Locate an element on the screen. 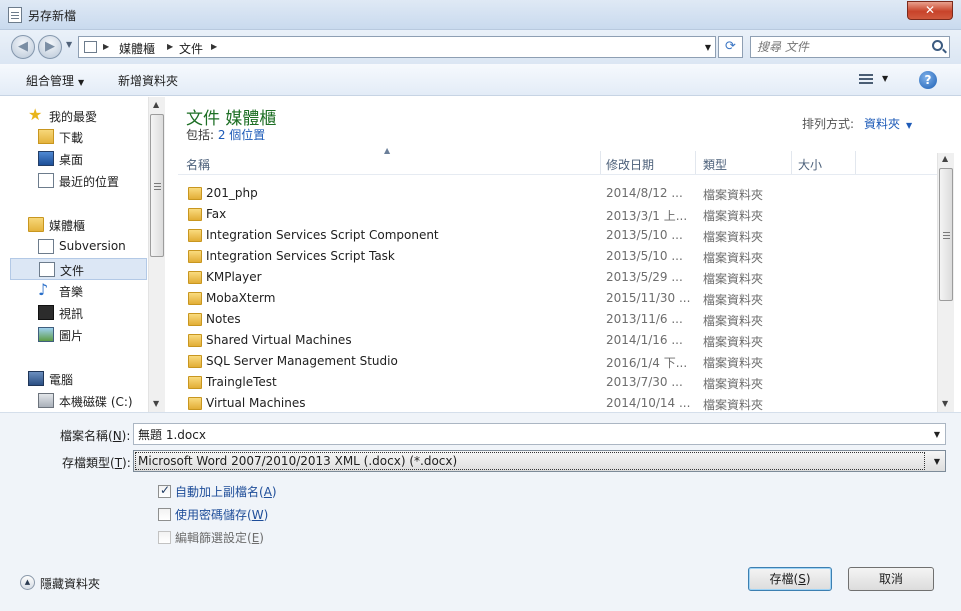 Image resolution: width=961 pixels, height=611 pixels. column-size: 大小 is located at coordinates (810, 164).